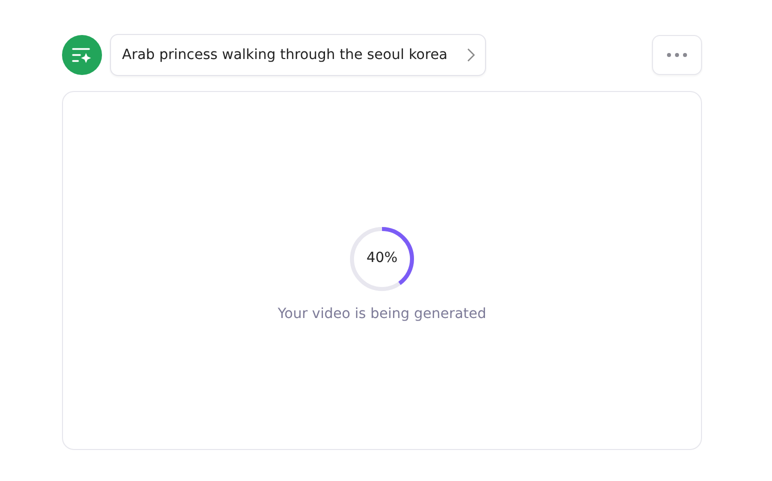 This screenshot has height=481, width=772. Describe the element at coordinates (382, 314) in the screenshot. I see `status-message: Your video is being generated` at that location.